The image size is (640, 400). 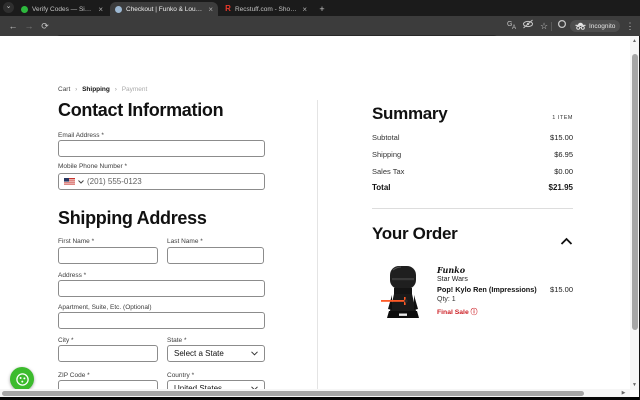 What do you see at coordinates (453, 312) in the screenshot?
I see `final-sale-label: Final Sale` at bounding box center [453, 312].